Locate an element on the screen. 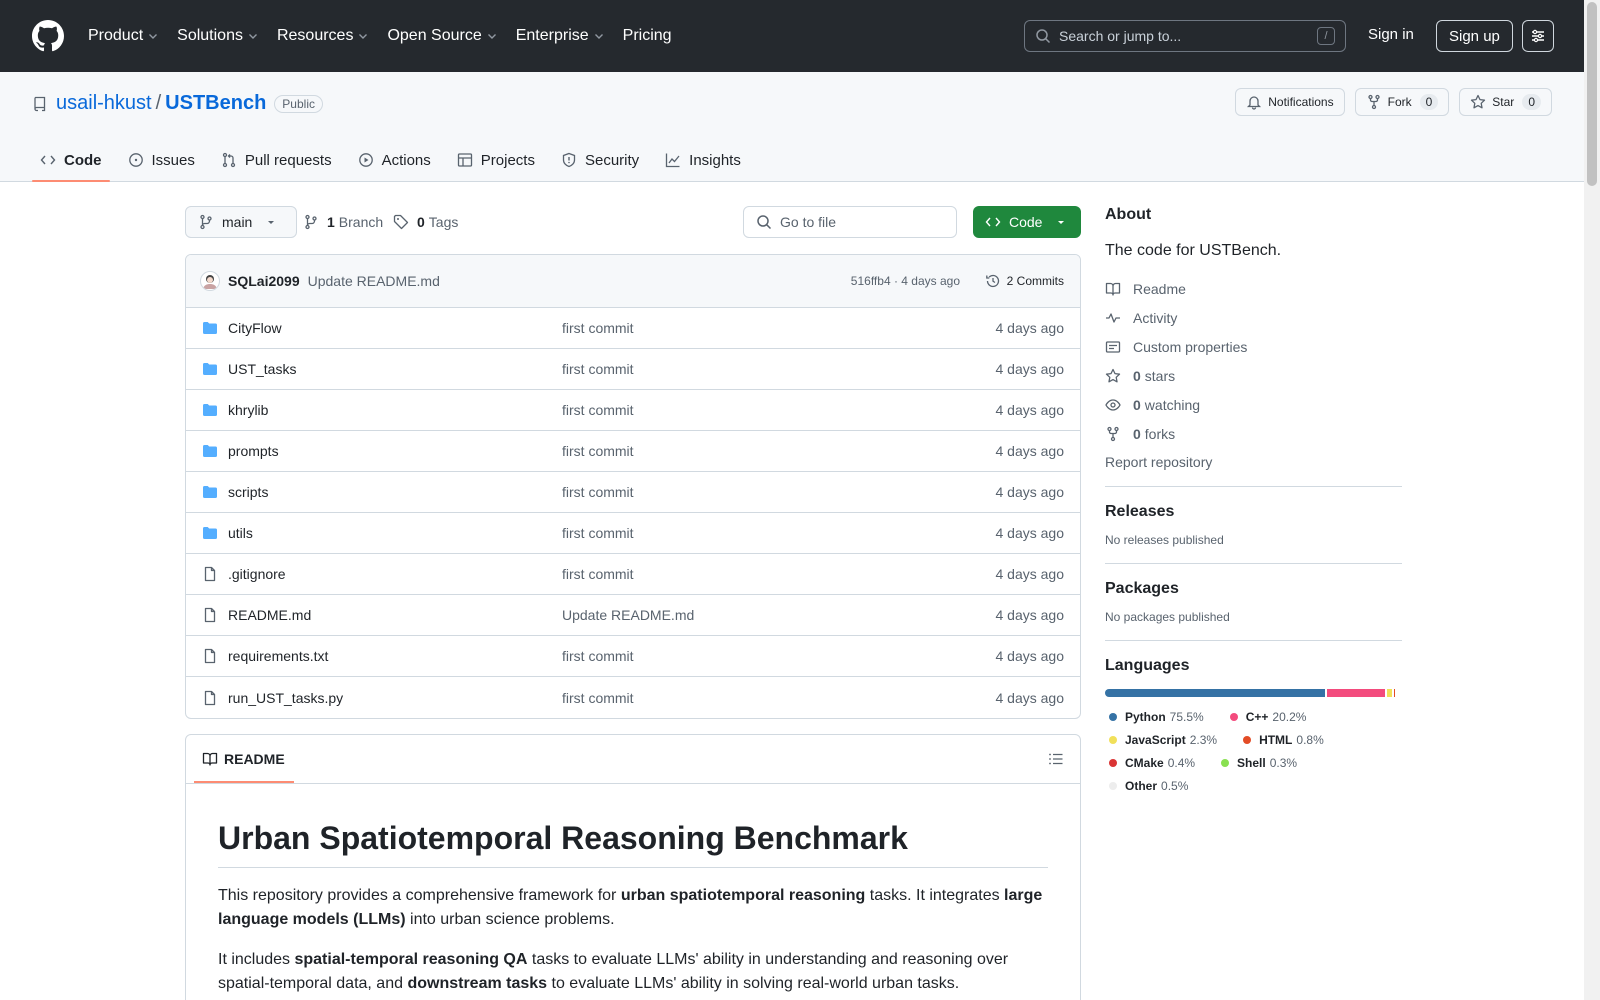 This screenshot has width=1600, height=1000. github-logo-icon is located at coordinates (48, 36).